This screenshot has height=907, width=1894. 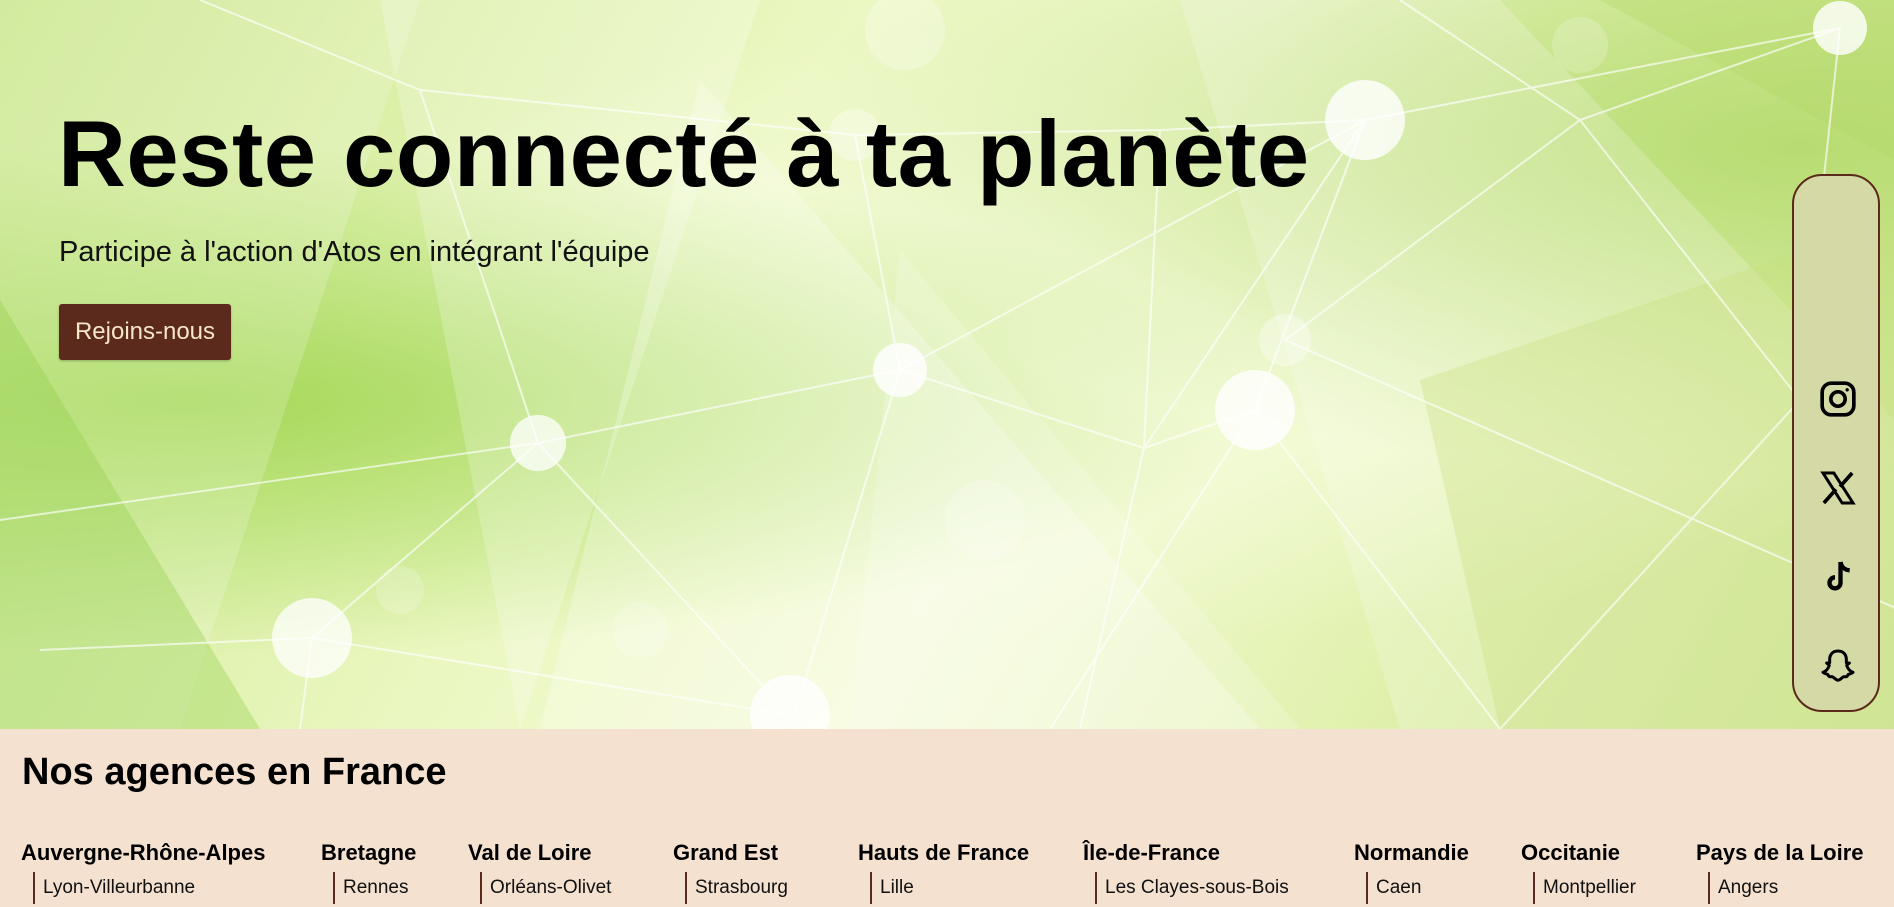 What do you see at coordinates (234, 772) in the screenshot?
I see `agencies-title: Nos agences en France` at bounding box center [234, 772].